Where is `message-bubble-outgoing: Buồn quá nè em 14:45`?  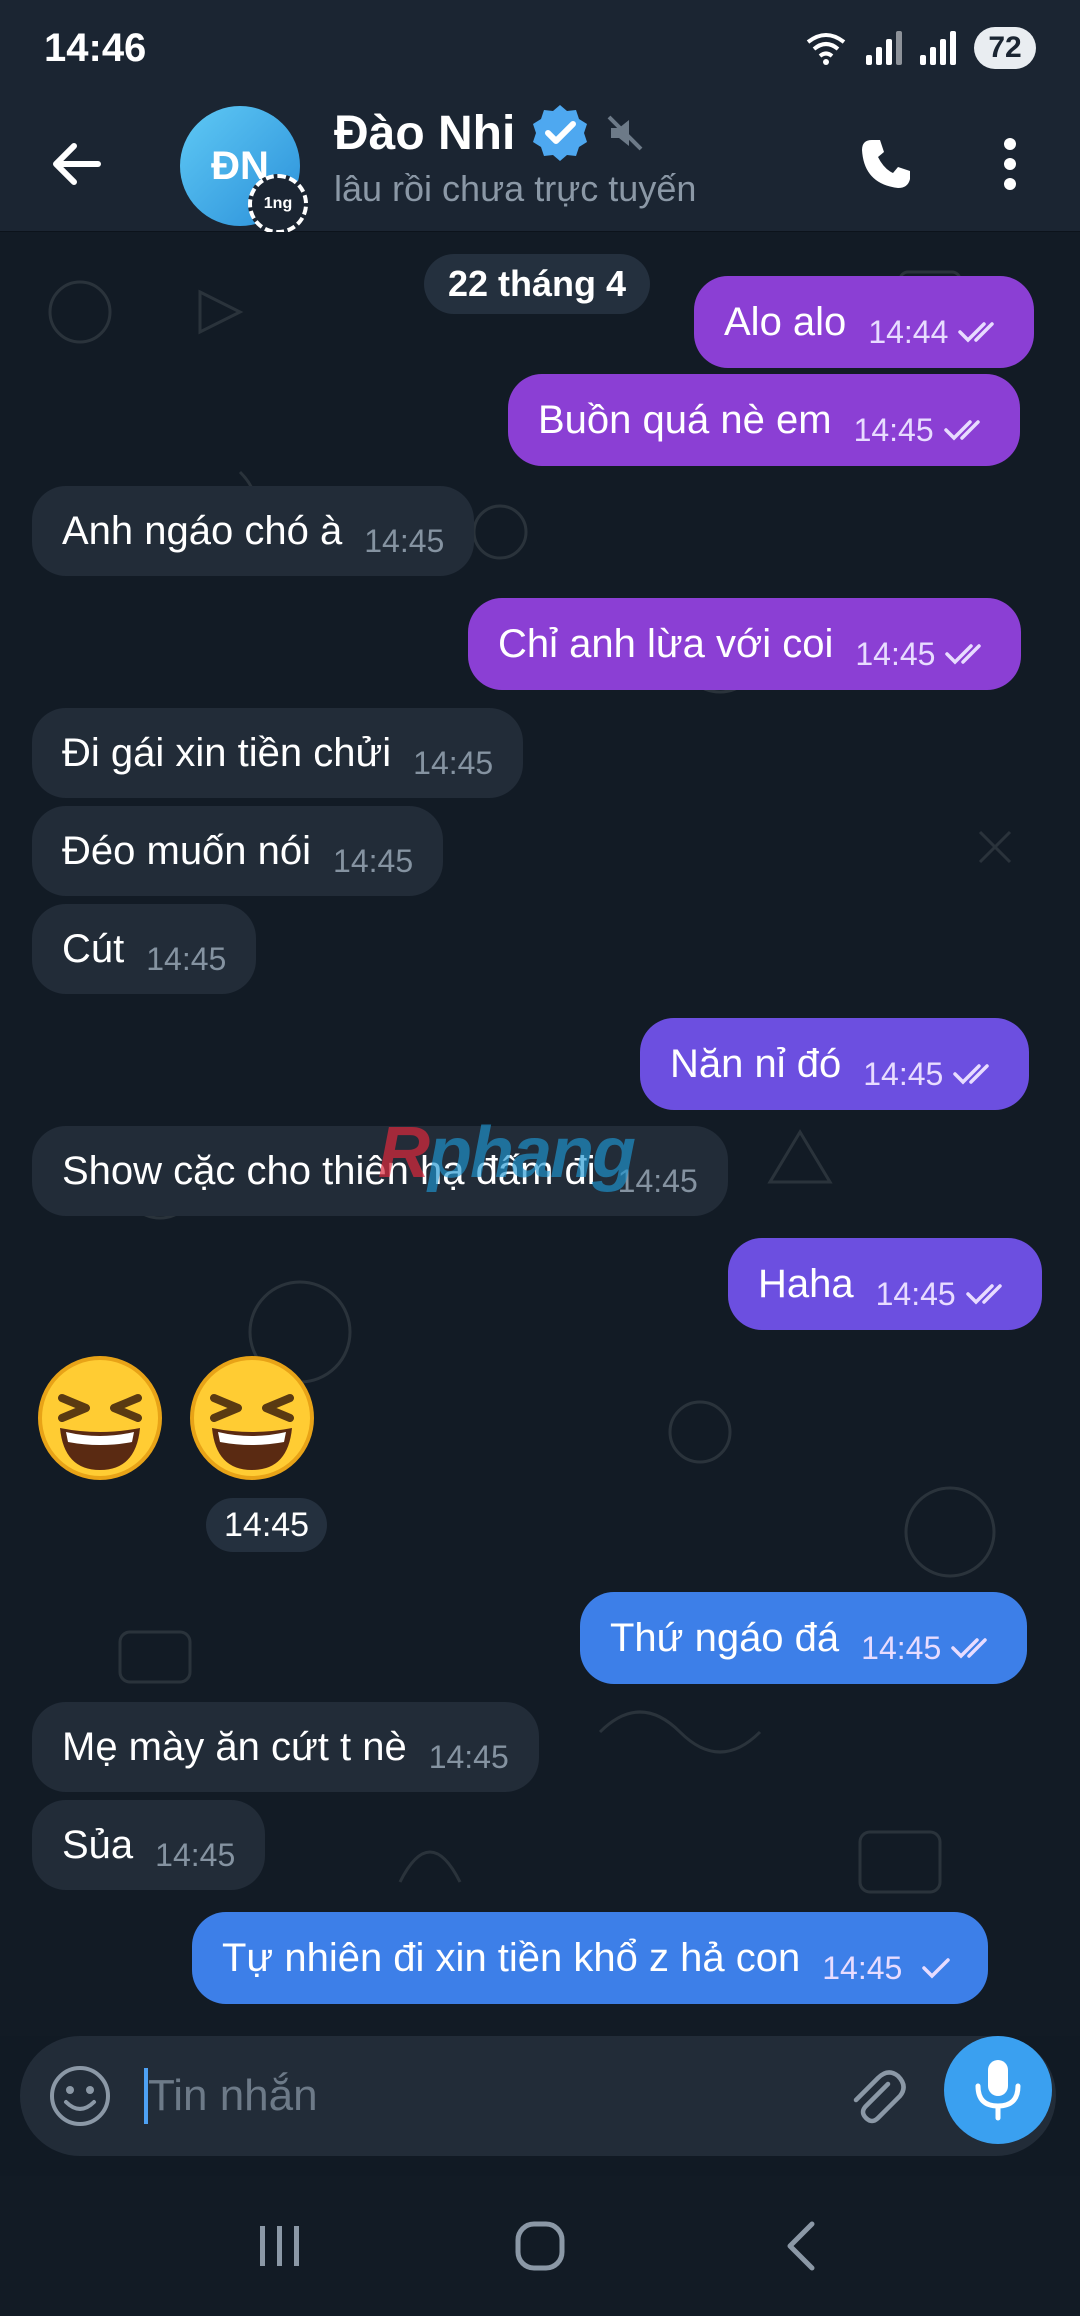
message-bubble-outgoing: Buồn quá nè em 14:45 is located at coordinates (764, 420).